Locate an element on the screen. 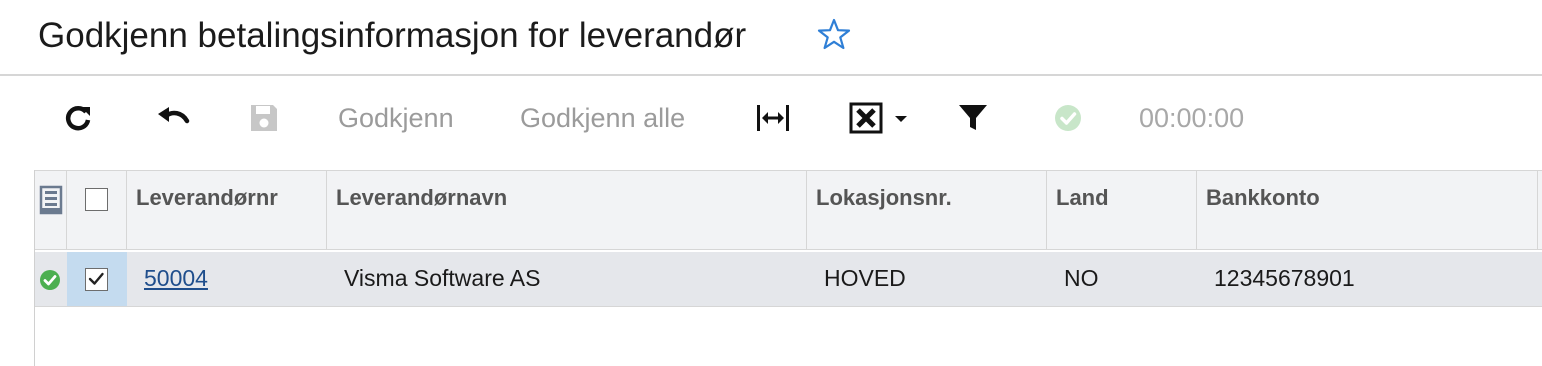 This screenshot has height=366, width=1542. column-header-location-number: Lokasjonsnr. is located at coordinates (927, 210).